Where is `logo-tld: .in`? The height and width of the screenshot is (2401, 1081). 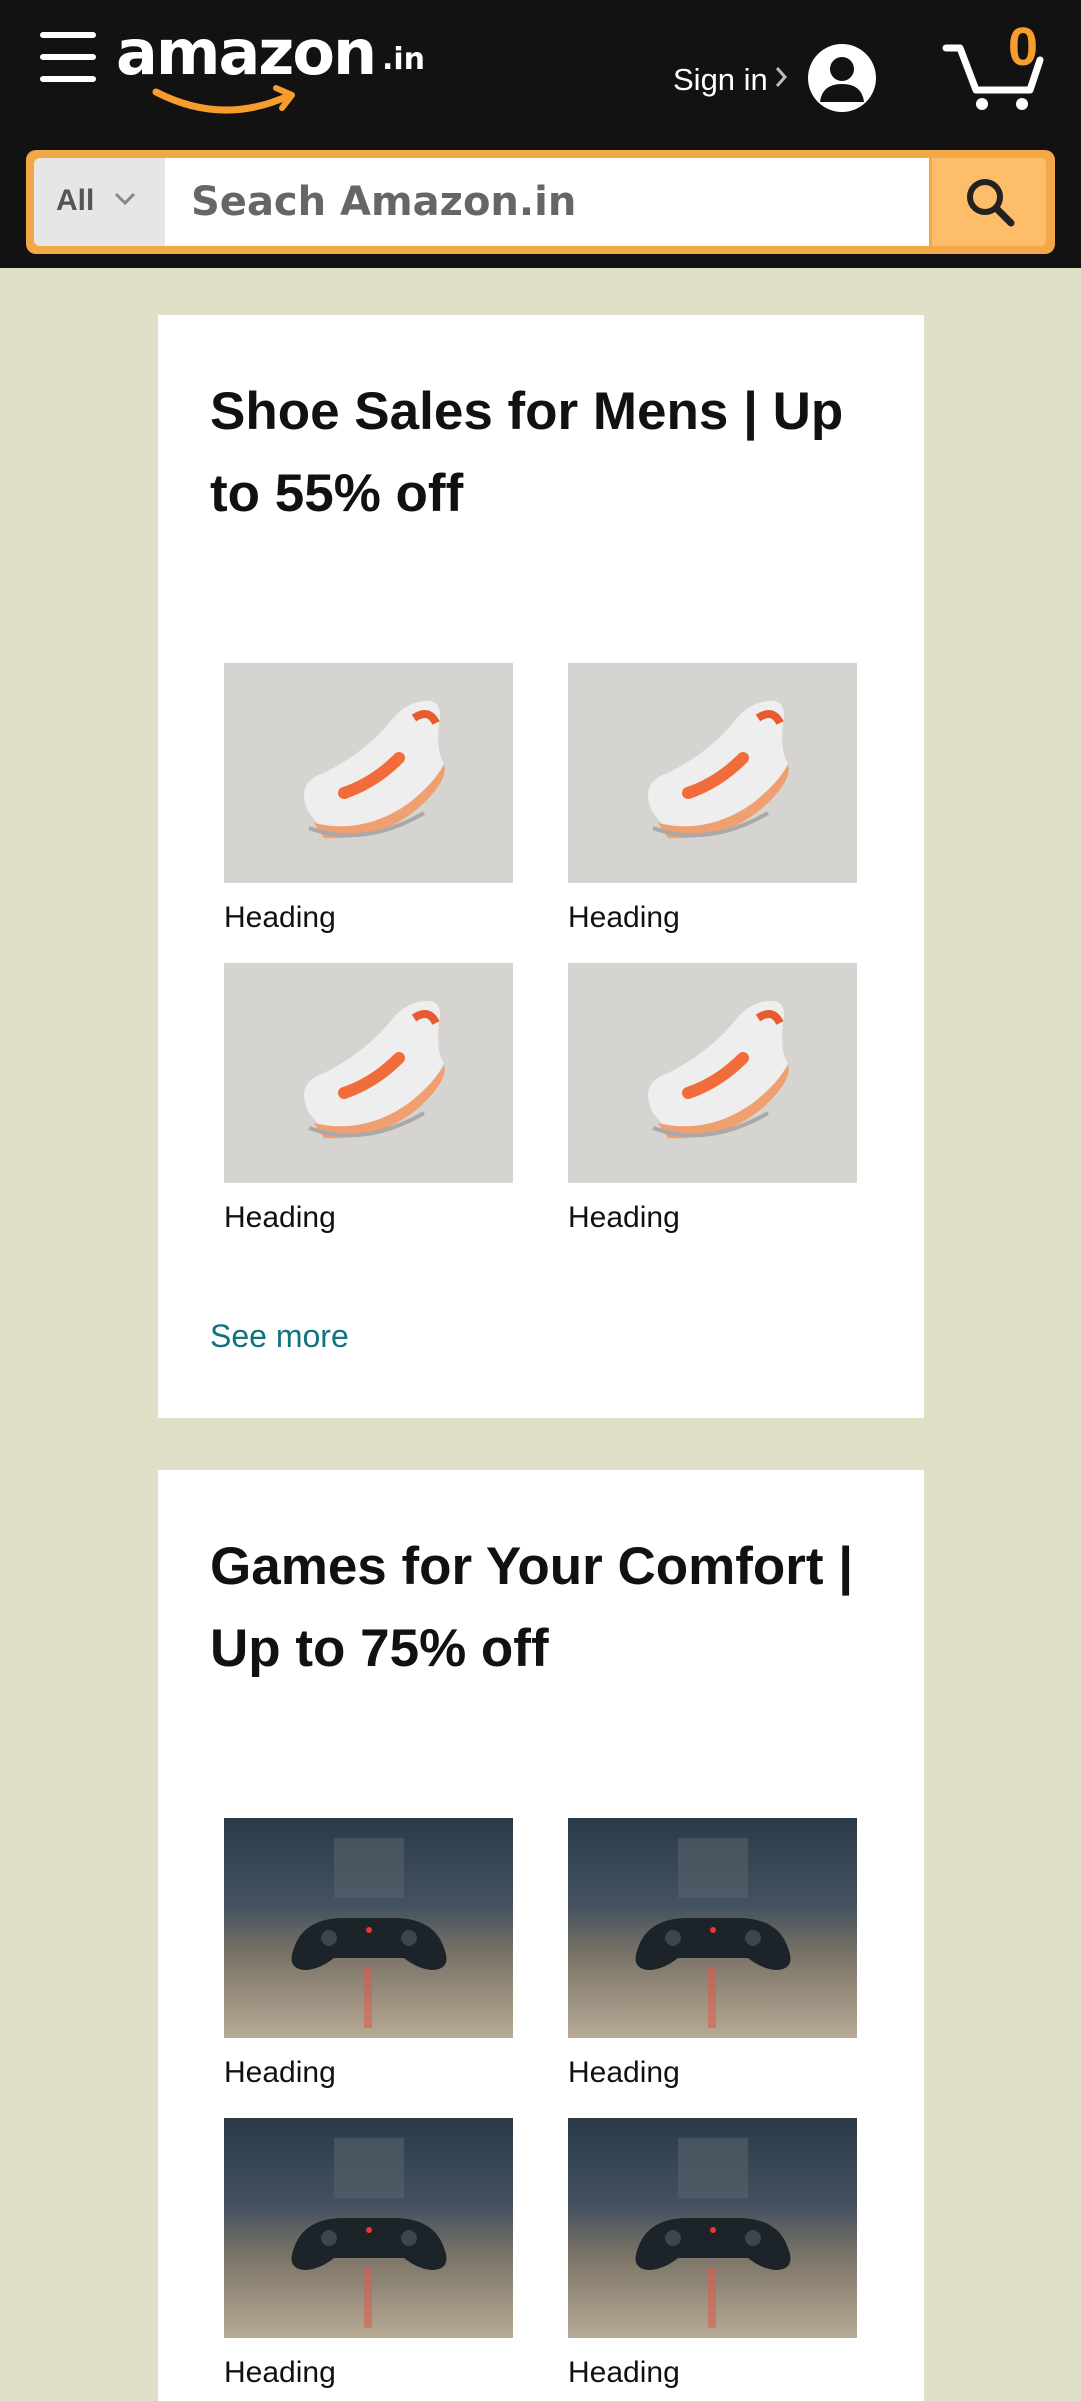
logo-tld: .in is located at coordinates (404, 59).